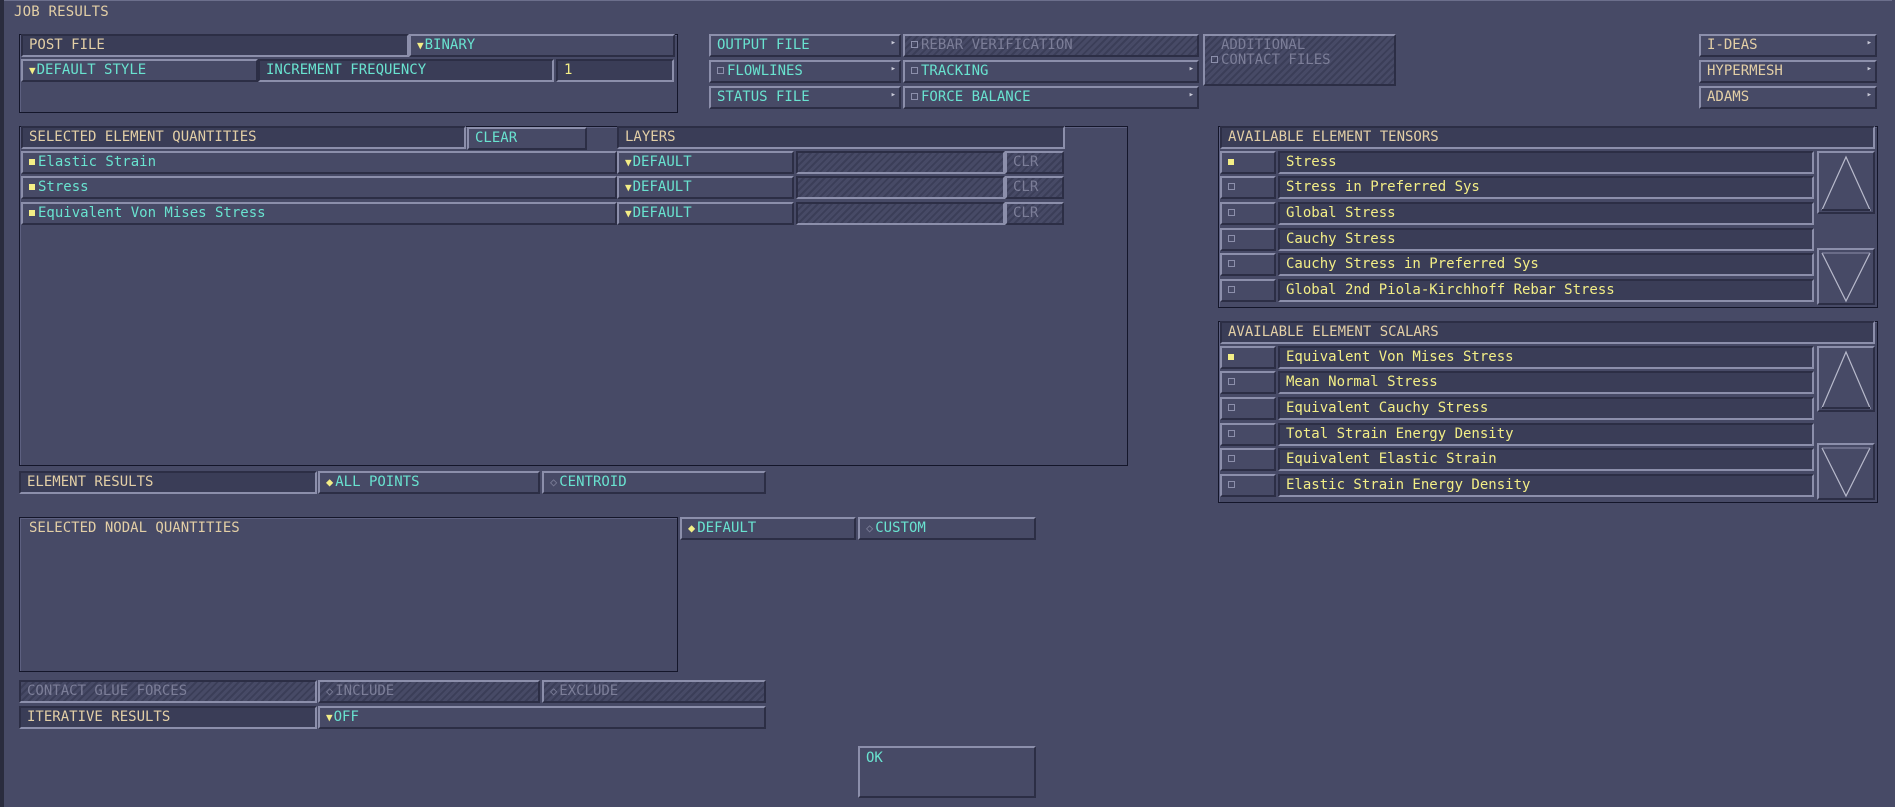 The width and height of the screenshot is (1895, 807). I want to click on ok-button: OK, so click(947, 772).